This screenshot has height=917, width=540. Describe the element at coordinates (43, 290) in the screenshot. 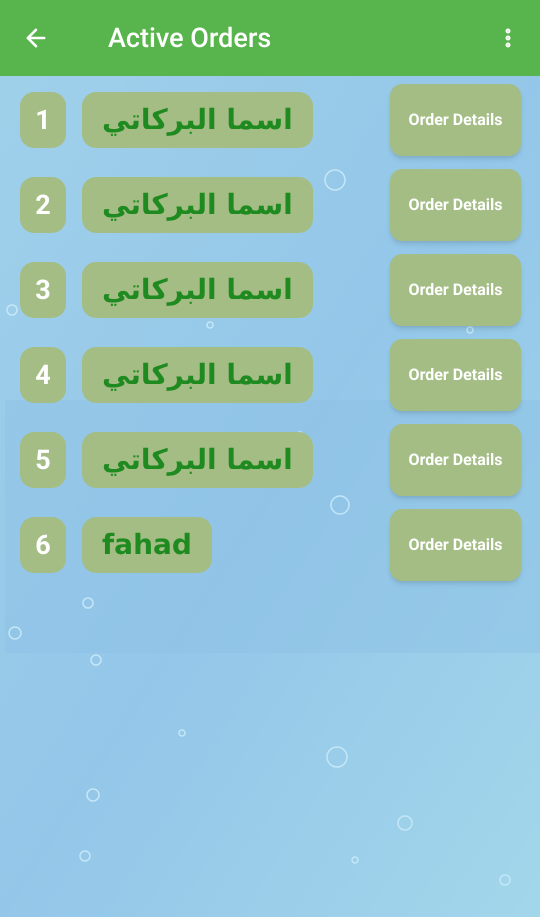

I see `order-number: 3` at that location.